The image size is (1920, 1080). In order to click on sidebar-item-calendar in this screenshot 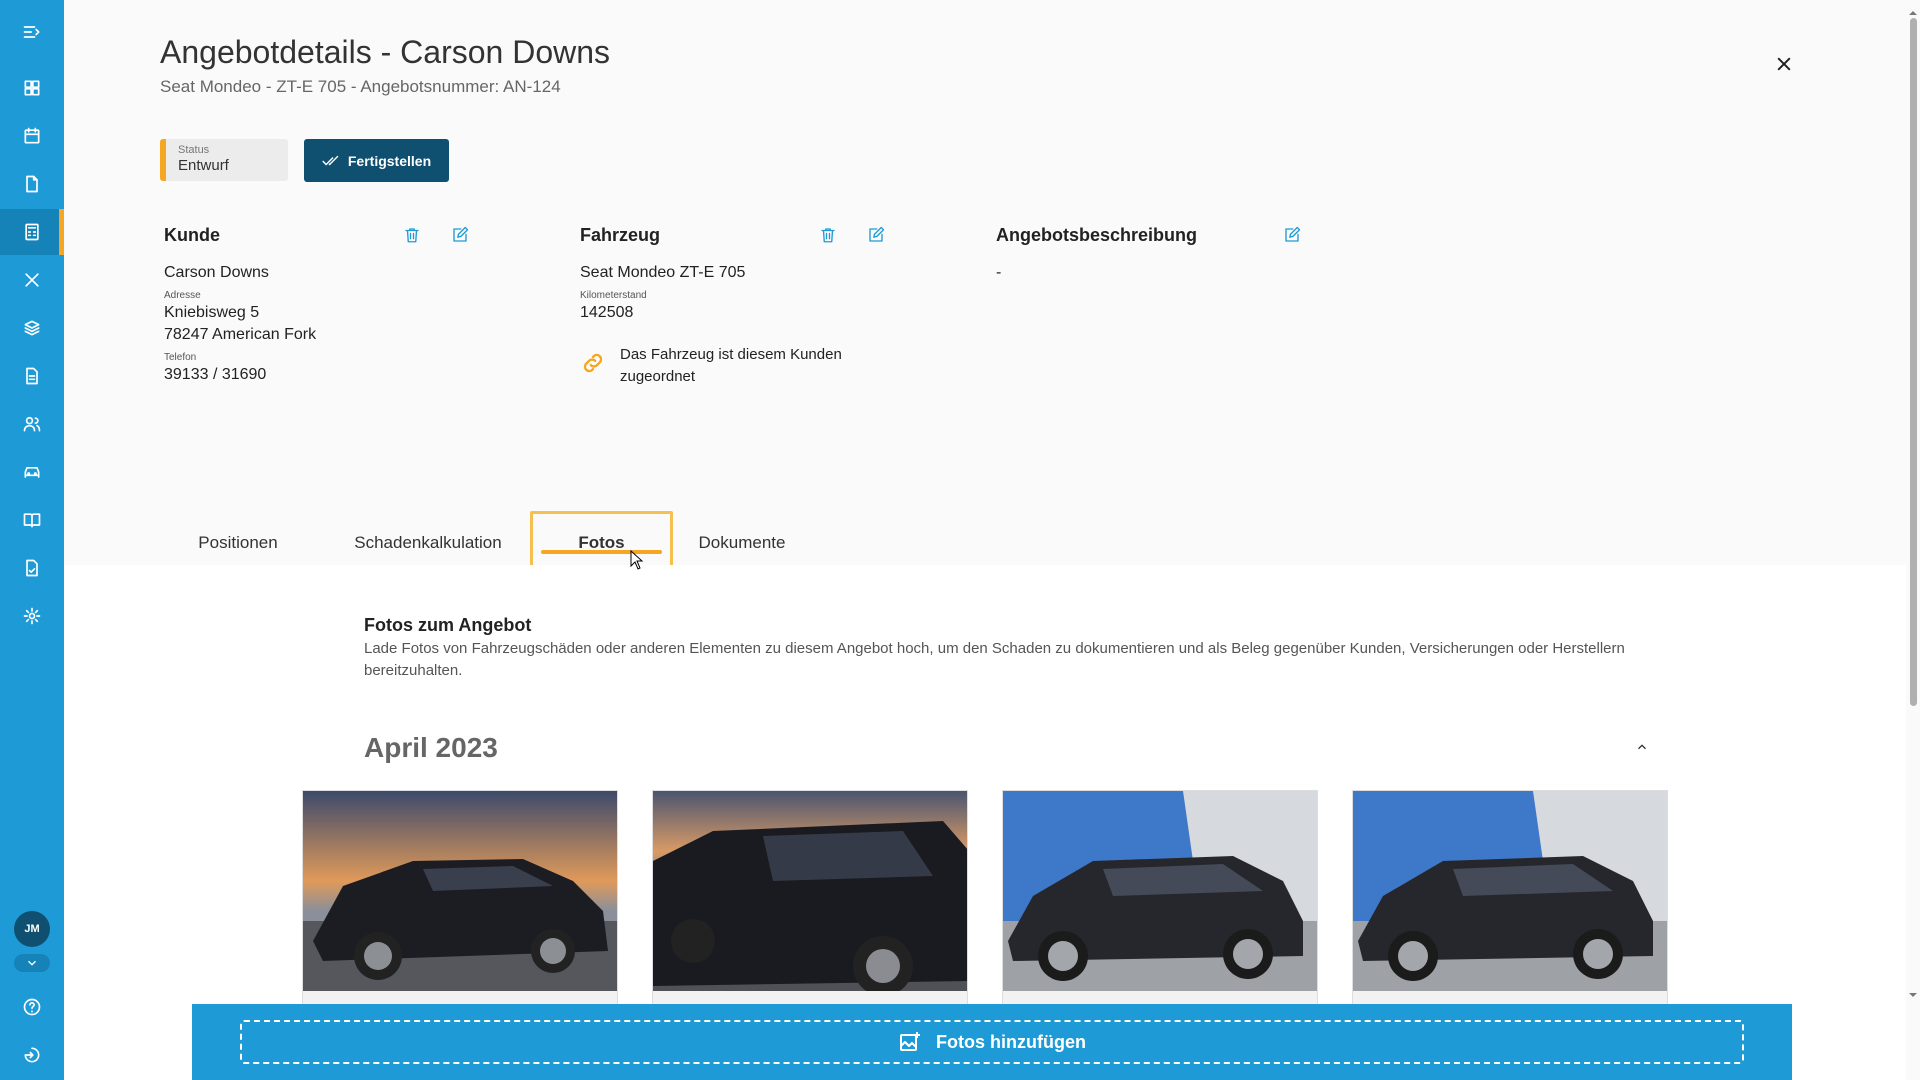, I will do `click(32, 136)`.